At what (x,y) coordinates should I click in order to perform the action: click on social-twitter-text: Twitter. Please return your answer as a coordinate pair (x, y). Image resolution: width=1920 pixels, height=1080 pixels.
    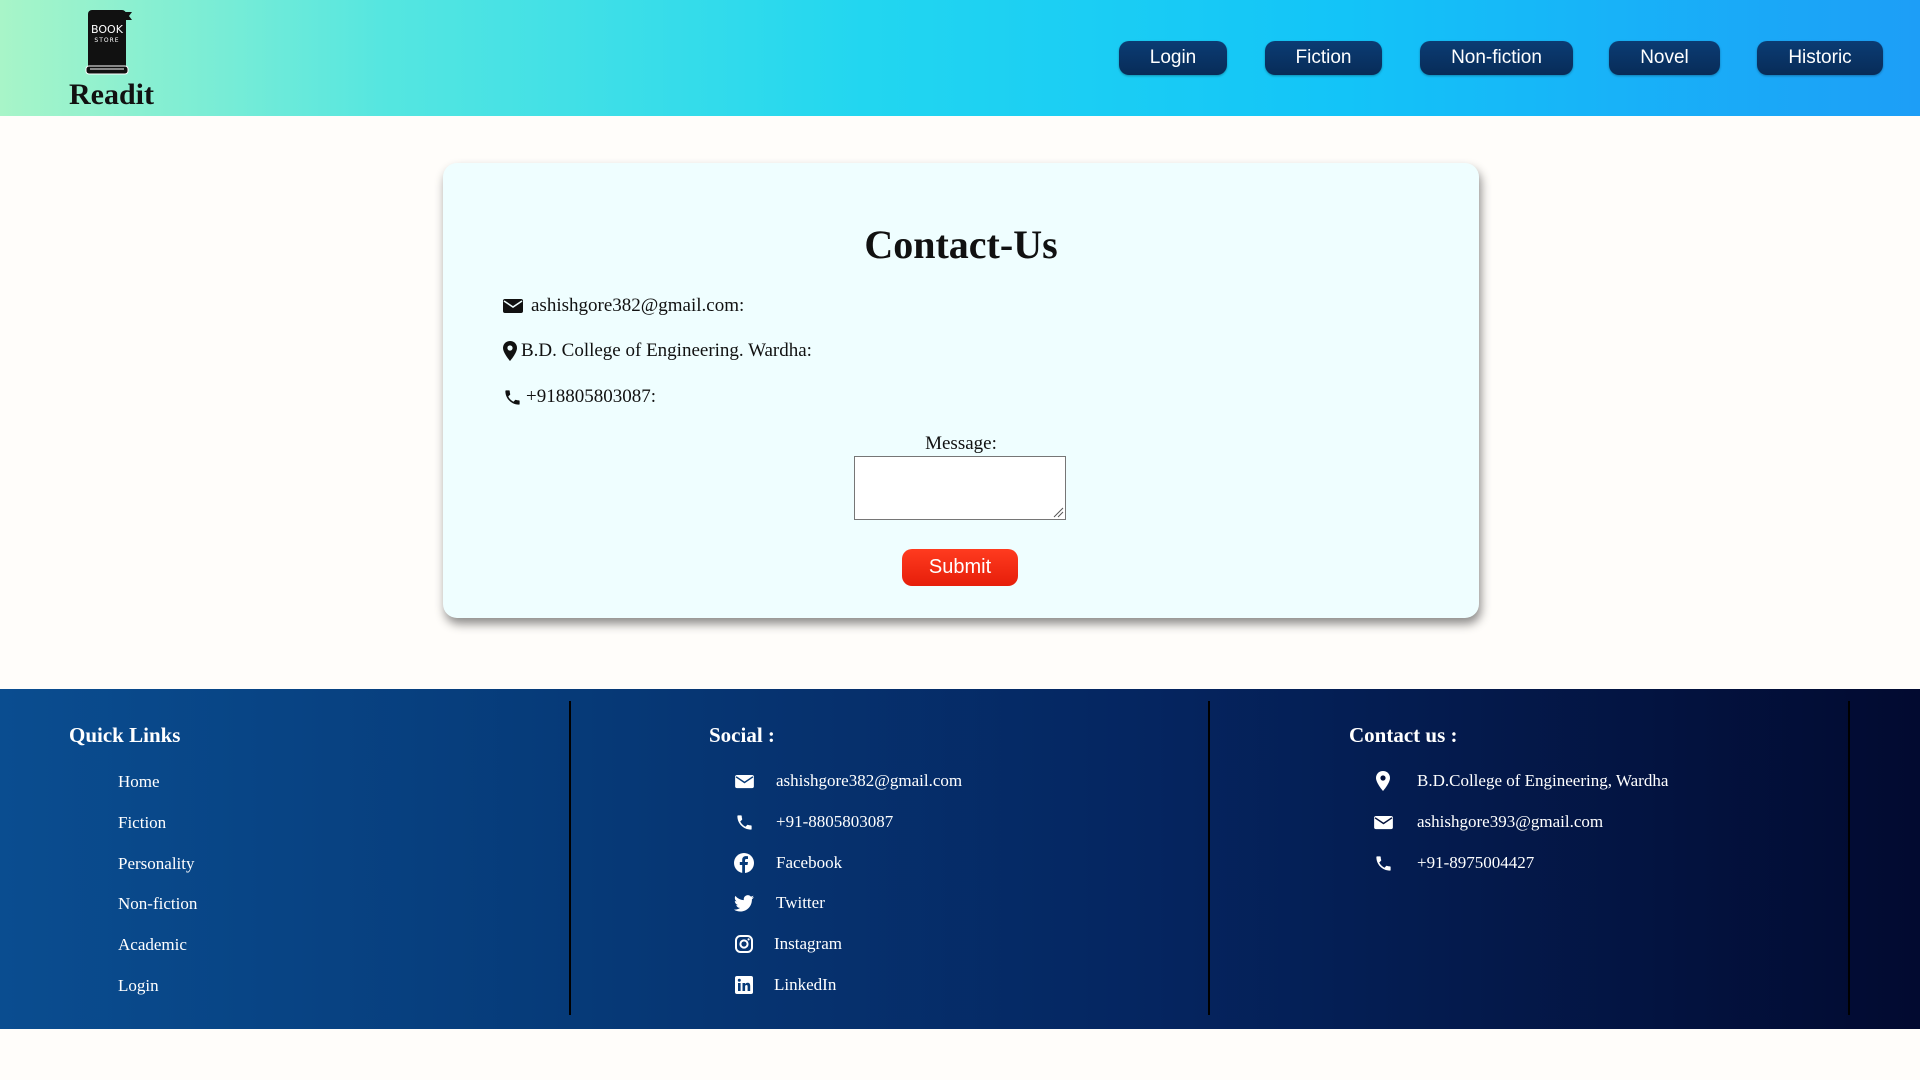
    Looking at the image, I should click on (800, 902).